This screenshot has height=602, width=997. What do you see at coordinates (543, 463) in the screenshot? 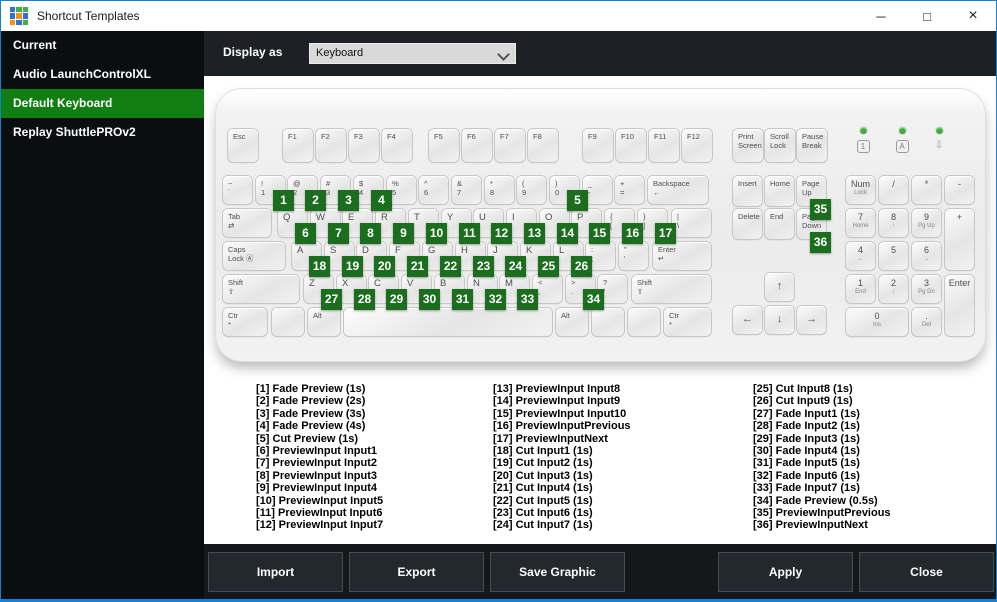
I see `legend-item: [19] Cut Input2 (1s)` at bounding box center [543, 463].